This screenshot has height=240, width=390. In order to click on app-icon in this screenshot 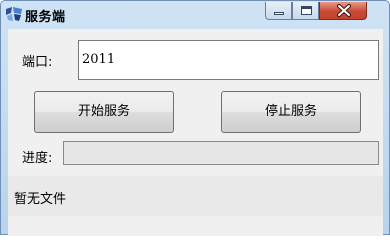, I will do `click(14, 14)`.